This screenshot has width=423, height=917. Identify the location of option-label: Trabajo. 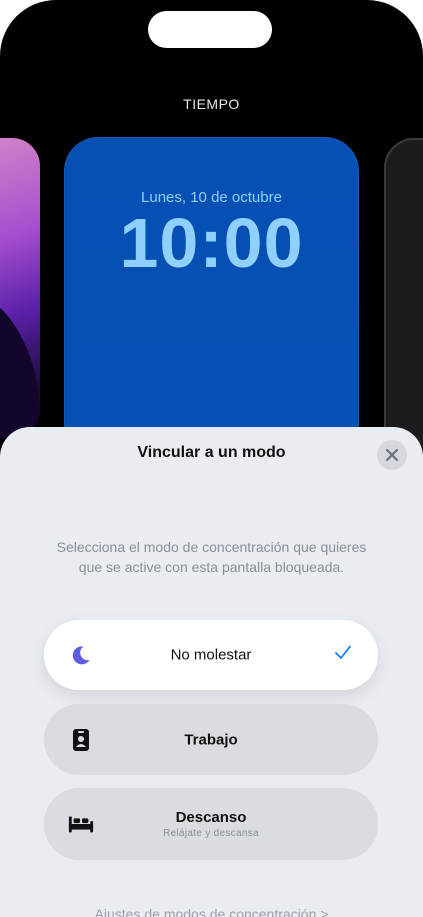
(211, 739).